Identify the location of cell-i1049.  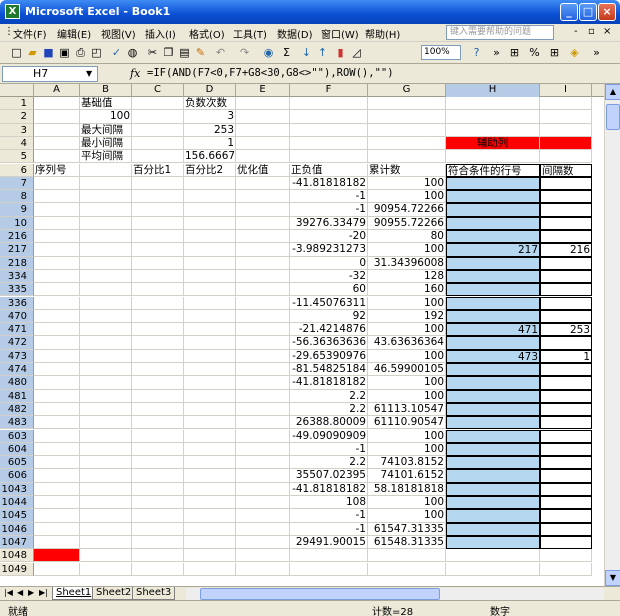
(566, 569).